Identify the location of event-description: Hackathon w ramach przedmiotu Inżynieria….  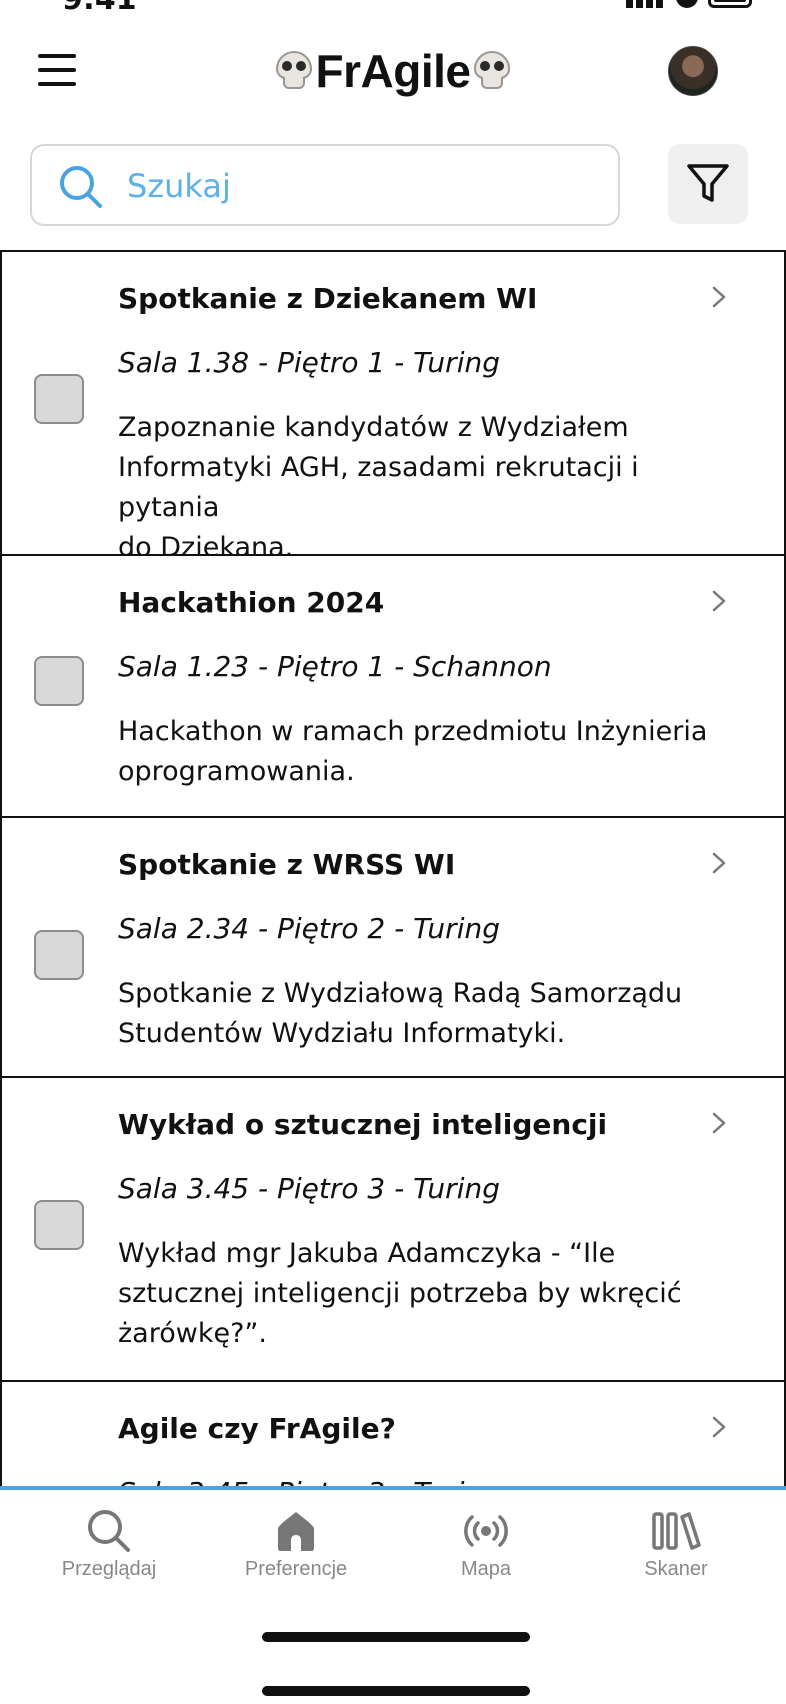
(413, 751).